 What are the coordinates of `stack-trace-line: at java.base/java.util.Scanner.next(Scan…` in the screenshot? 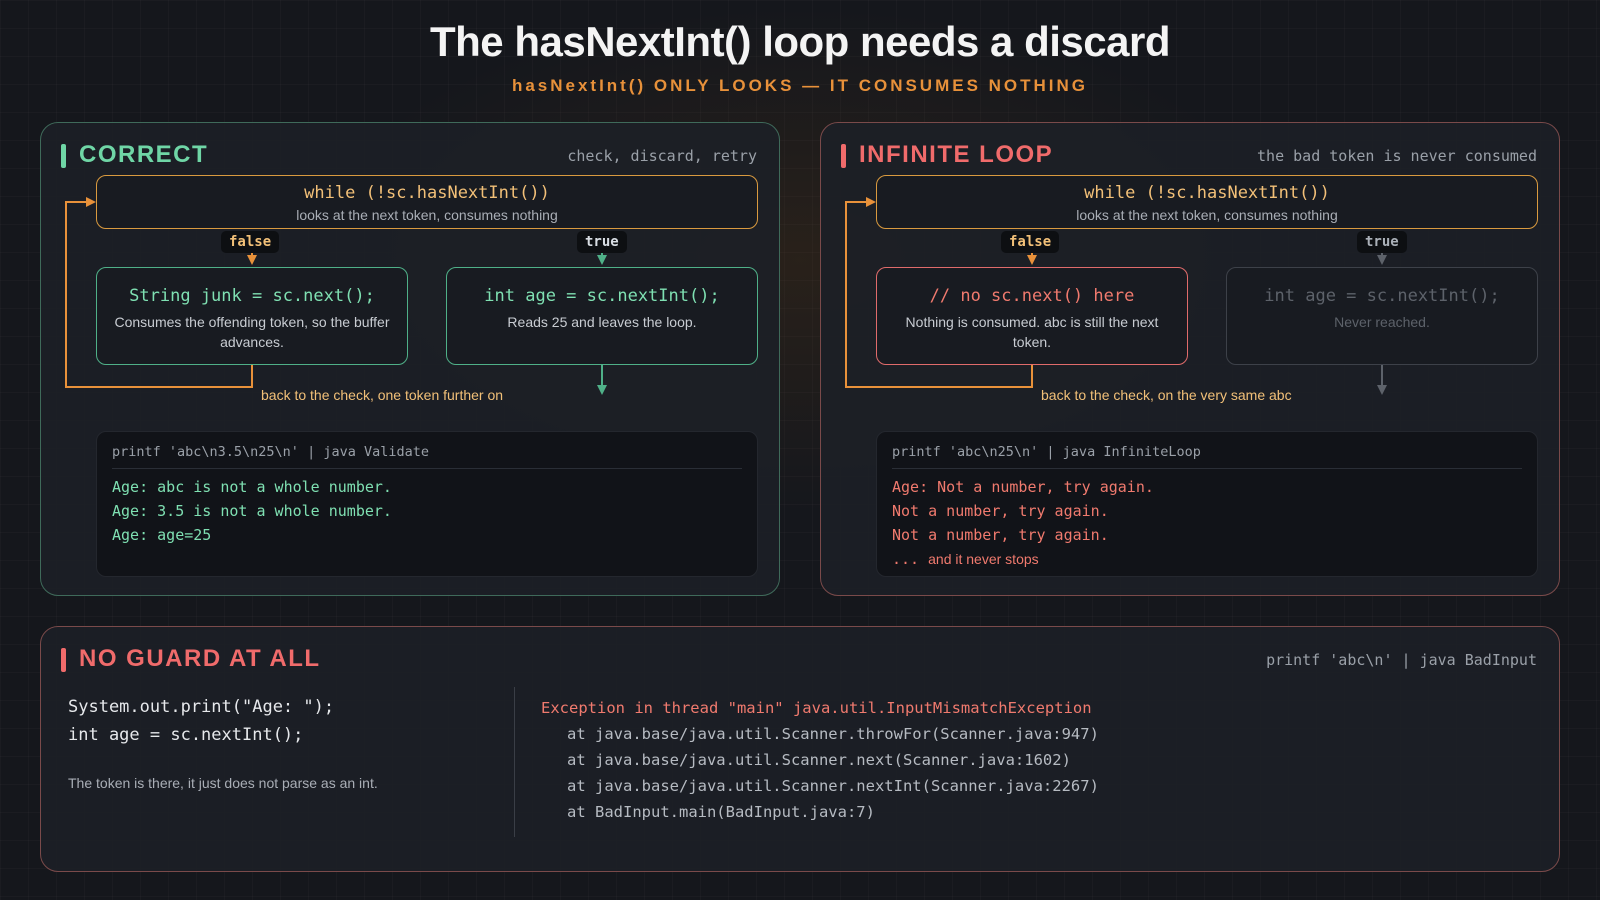 It's located at (819, 760).